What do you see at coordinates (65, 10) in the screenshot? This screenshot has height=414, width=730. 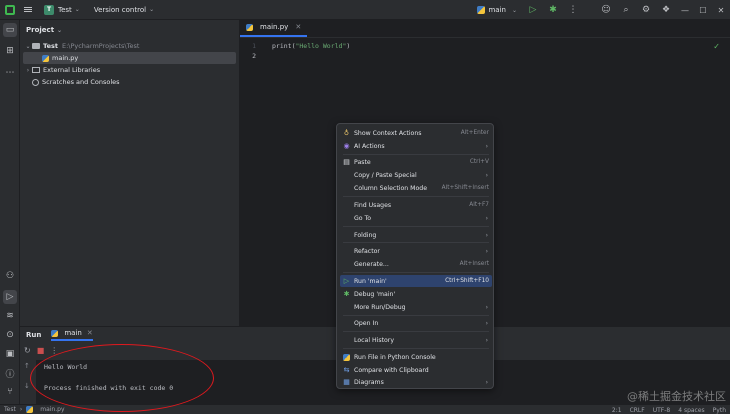 I see `project-name: Test` at bounding box center [65, 10].